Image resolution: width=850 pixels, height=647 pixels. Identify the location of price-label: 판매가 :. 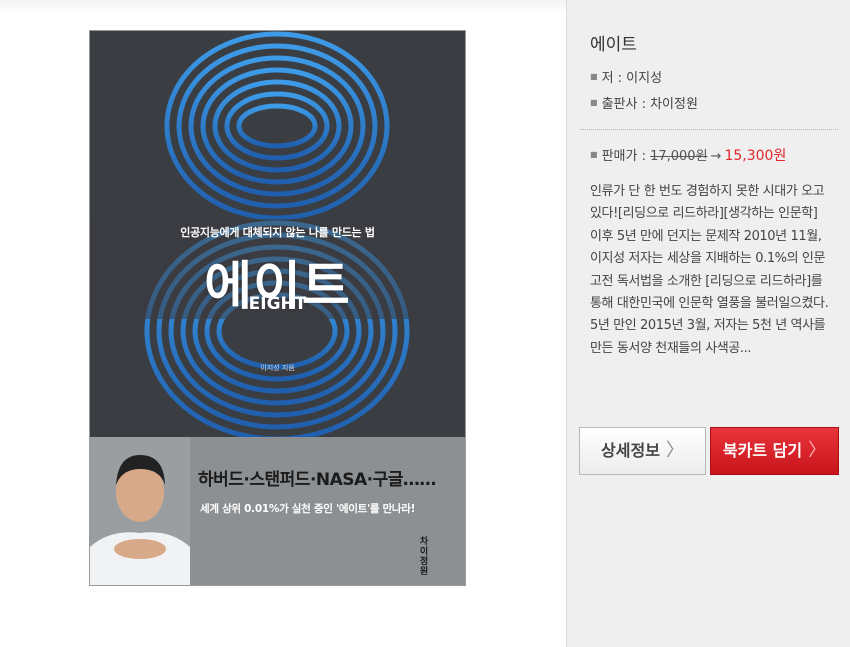
(626, 156).